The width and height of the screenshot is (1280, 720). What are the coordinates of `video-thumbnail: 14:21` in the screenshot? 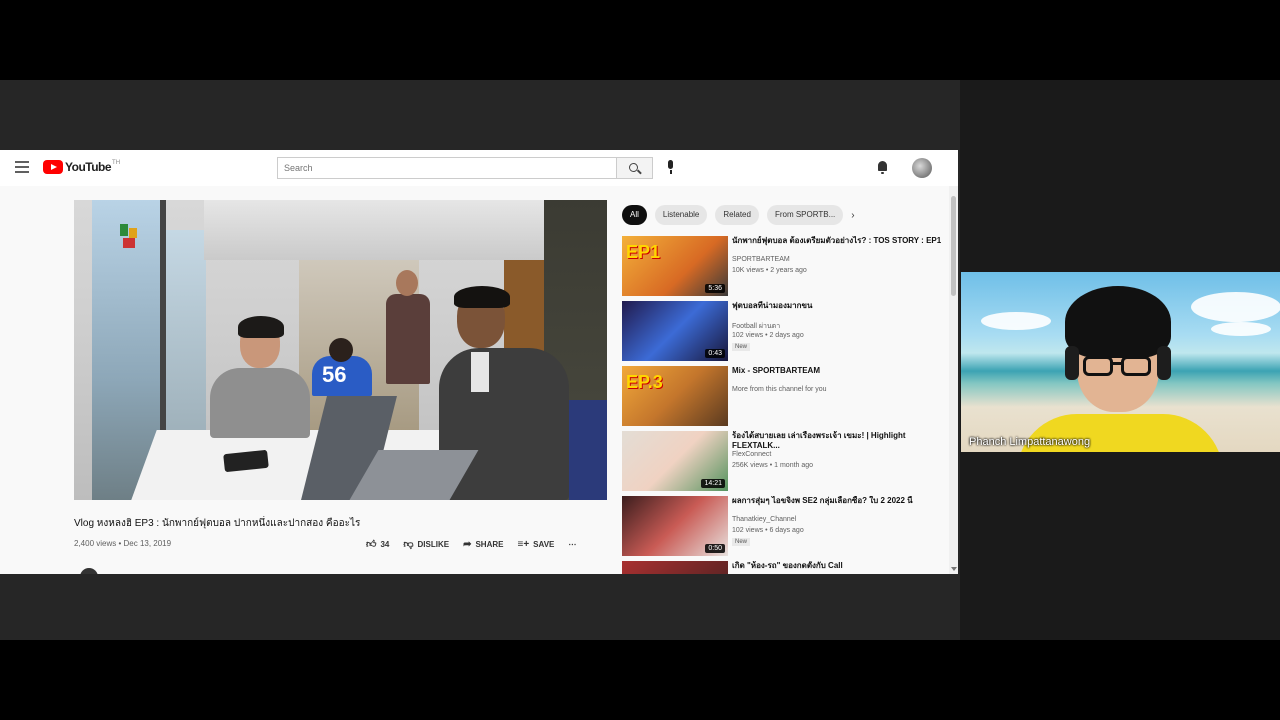 It's located at (675, 461).